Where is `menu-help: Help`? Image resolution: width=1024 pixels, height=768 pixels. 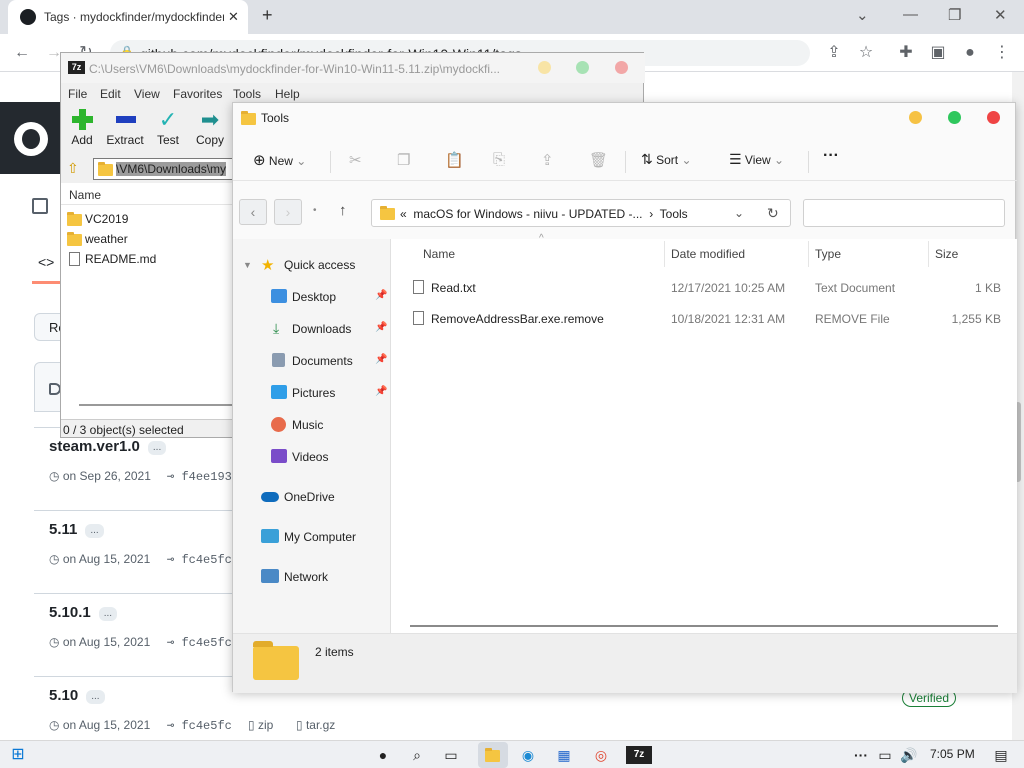 menu-help: Help is located at coordinates (287, 94).